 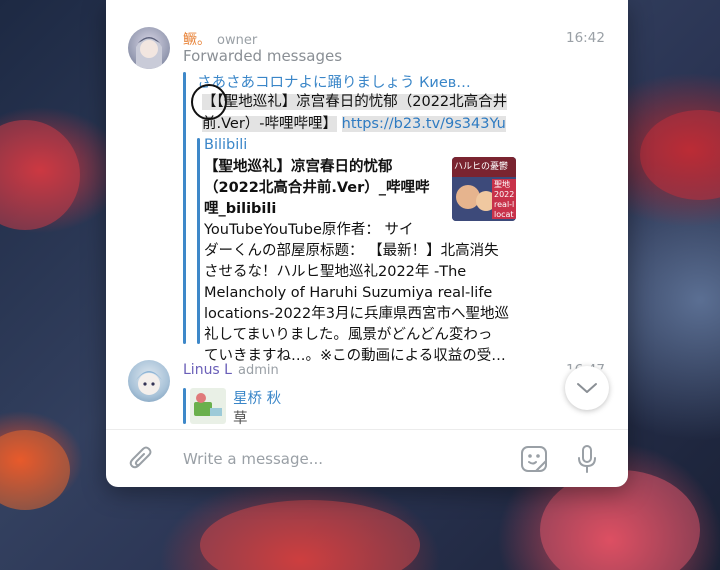 I want to click on scroll-to-bottom-button, so click(x=587, y=388).